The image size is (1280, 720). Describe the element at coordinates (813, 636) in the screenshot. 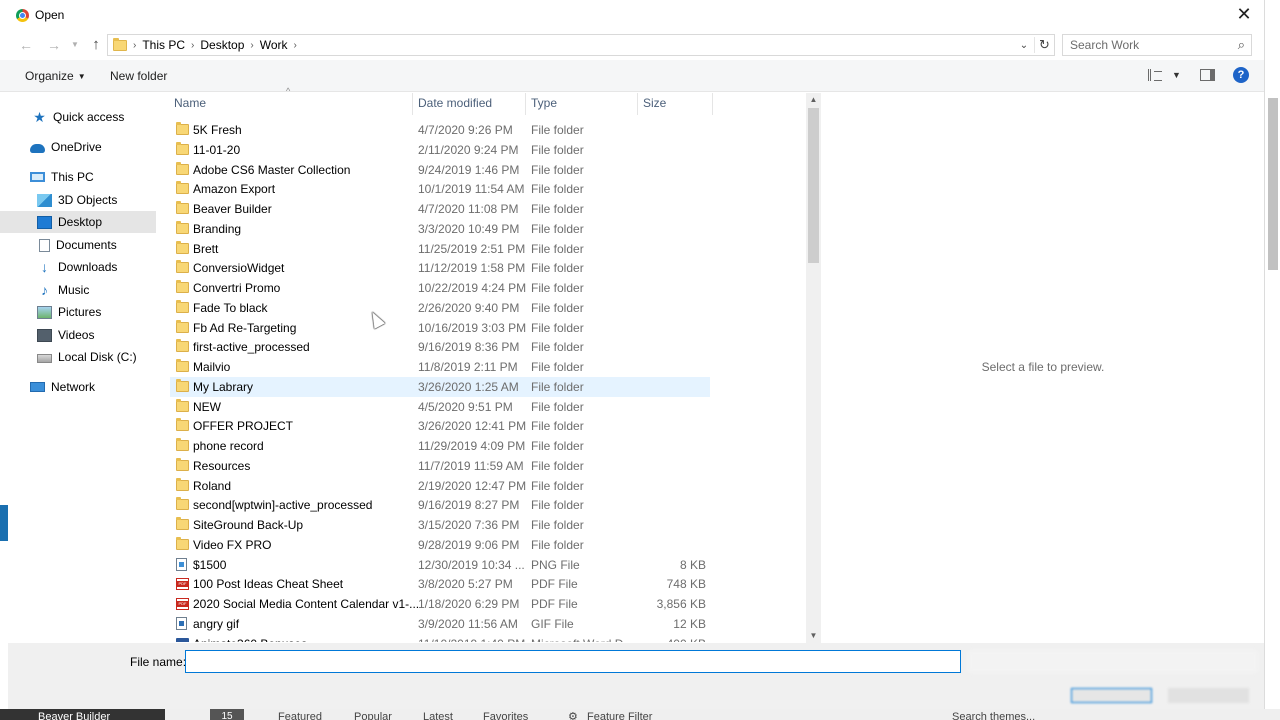

I see `scroll-down-arrow-icon: ▼` at that location.